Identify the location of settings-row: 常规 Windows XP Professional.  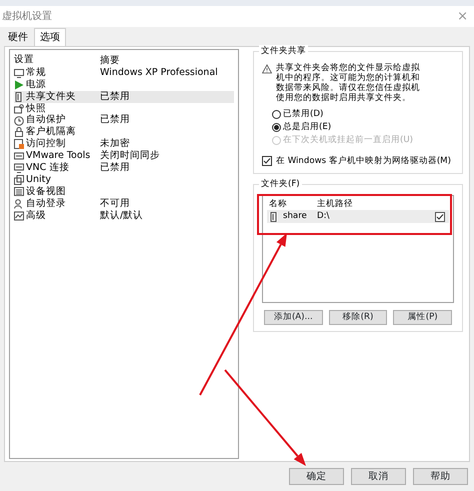
(124, 73).